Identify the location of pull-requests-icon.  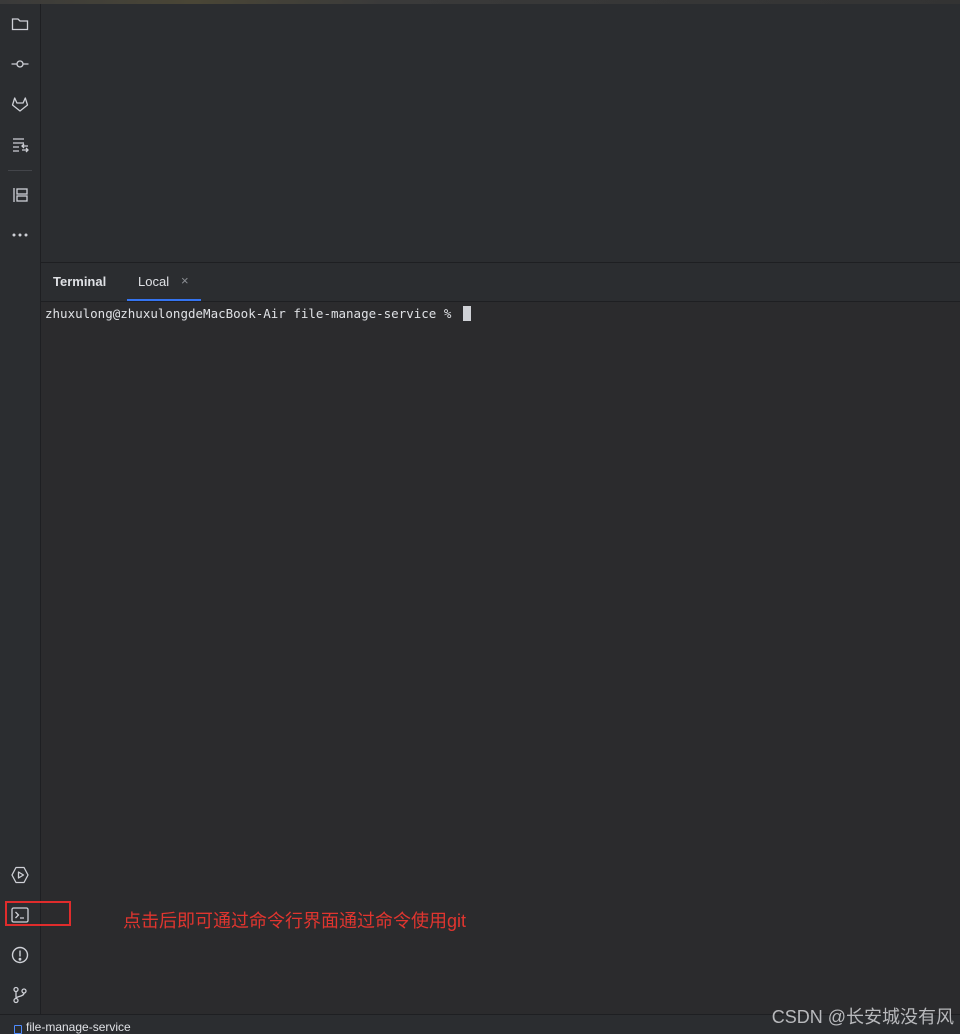
(20, 144).